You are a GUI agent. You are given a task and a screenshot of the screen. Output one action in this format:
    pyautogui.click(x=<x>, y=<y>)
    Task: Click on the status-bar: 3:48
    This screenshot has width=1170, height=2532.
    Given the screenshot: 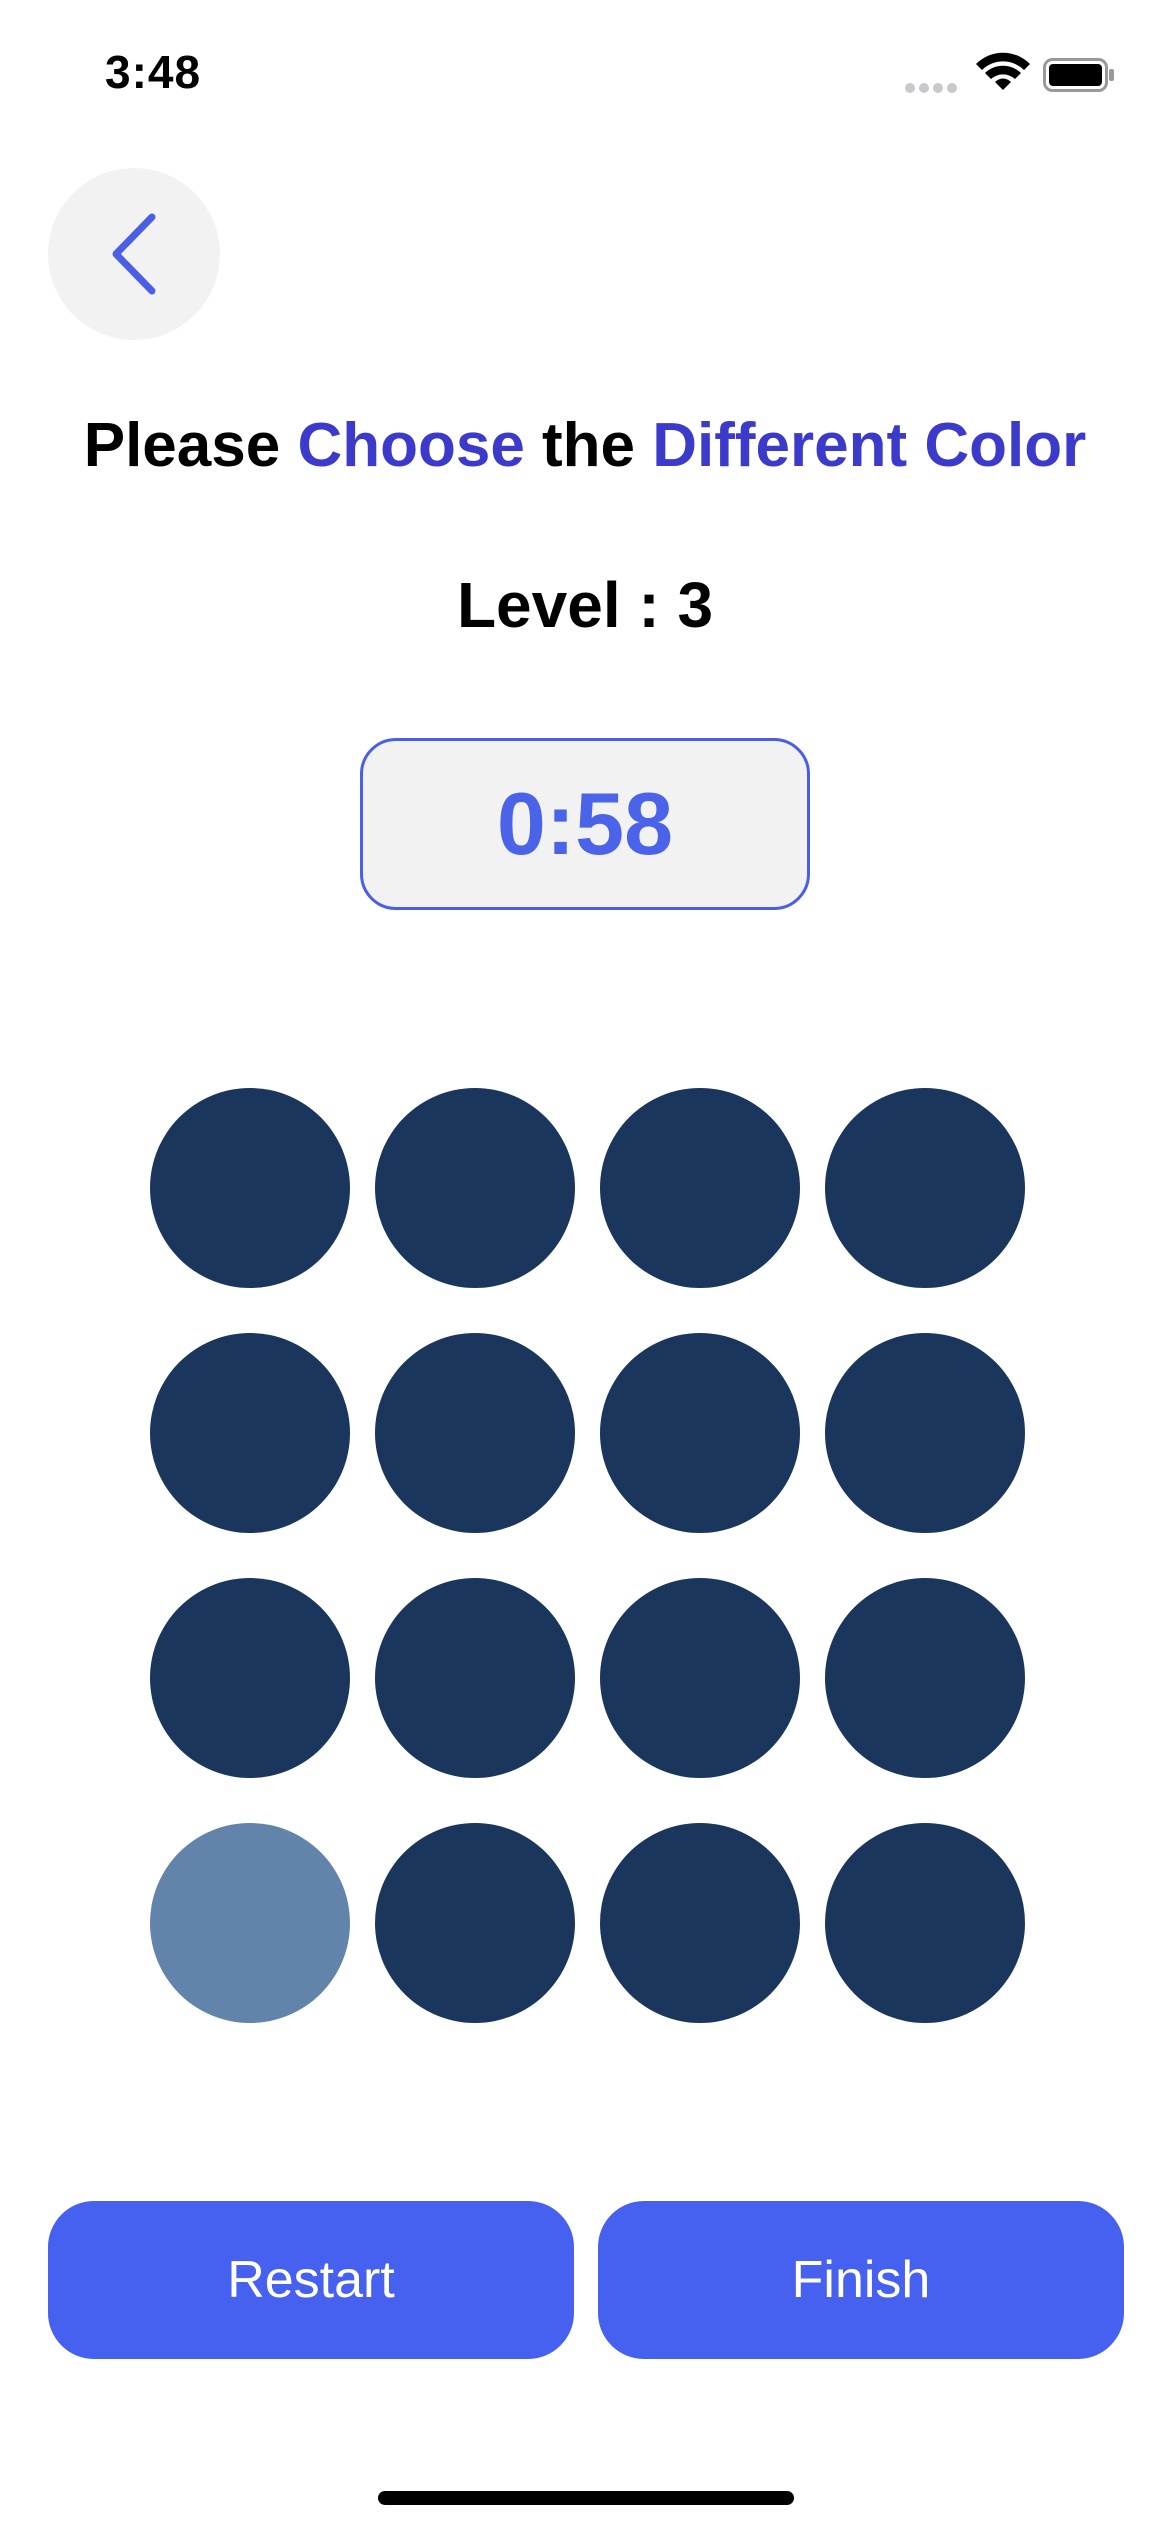 What is the action you would take?
    pyautogui.click(x=585, y=75)
    